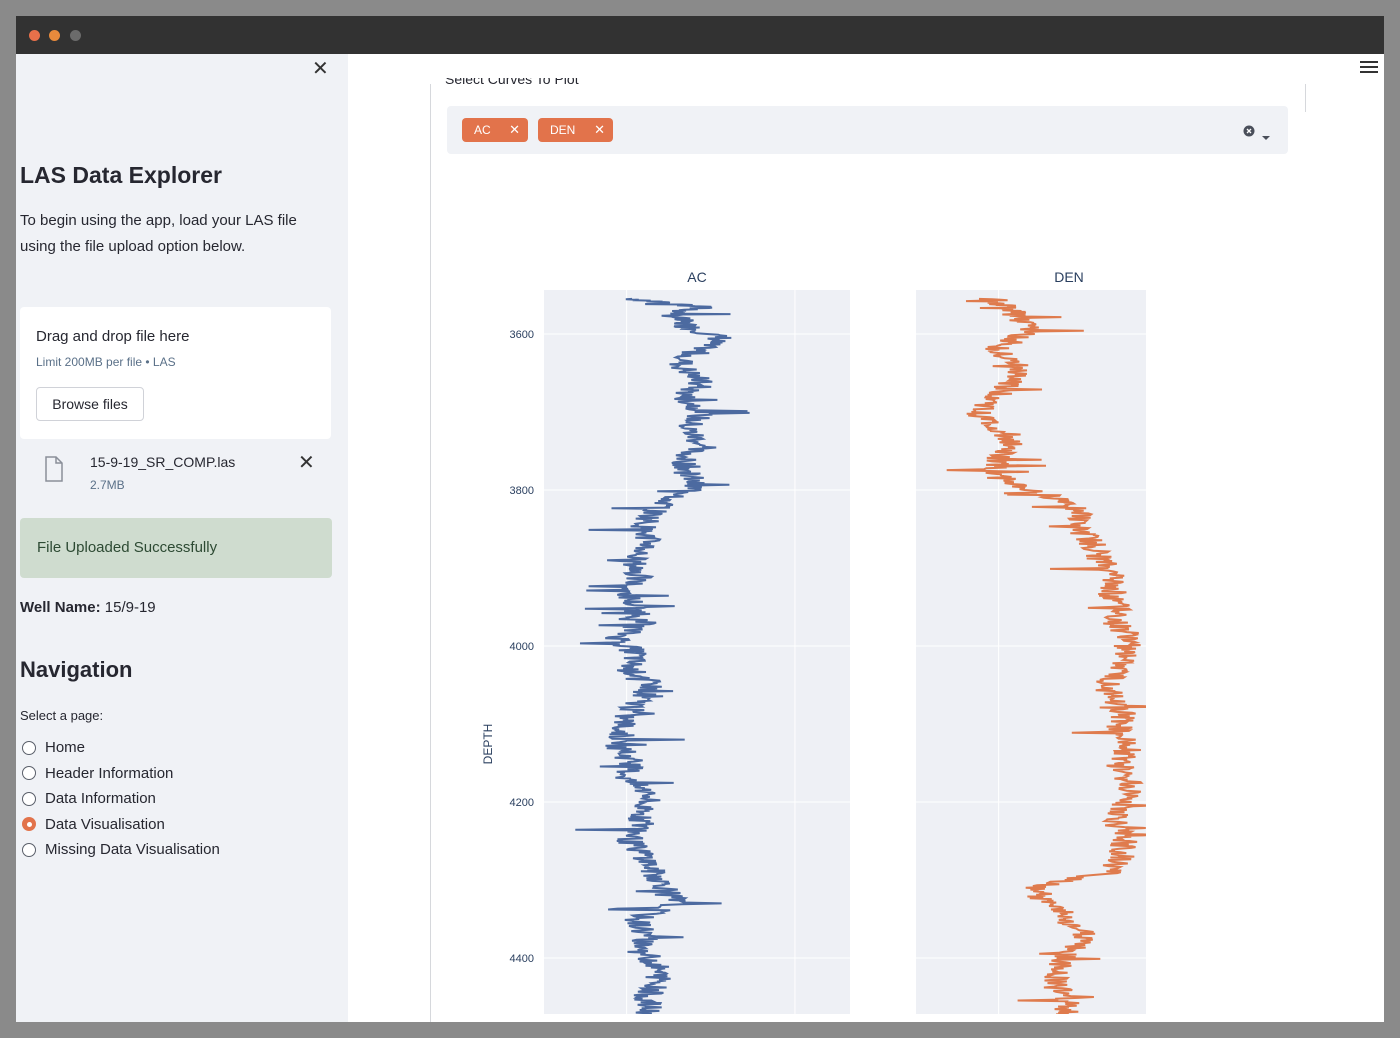 The image size is (1400, 1038). What do you see at coordinates (176, 475) in the screenshot?
I see `uploaded-file: 15-9-19_SR_COMP.las 2.7MB ✕` at bounding box center [176, 475].